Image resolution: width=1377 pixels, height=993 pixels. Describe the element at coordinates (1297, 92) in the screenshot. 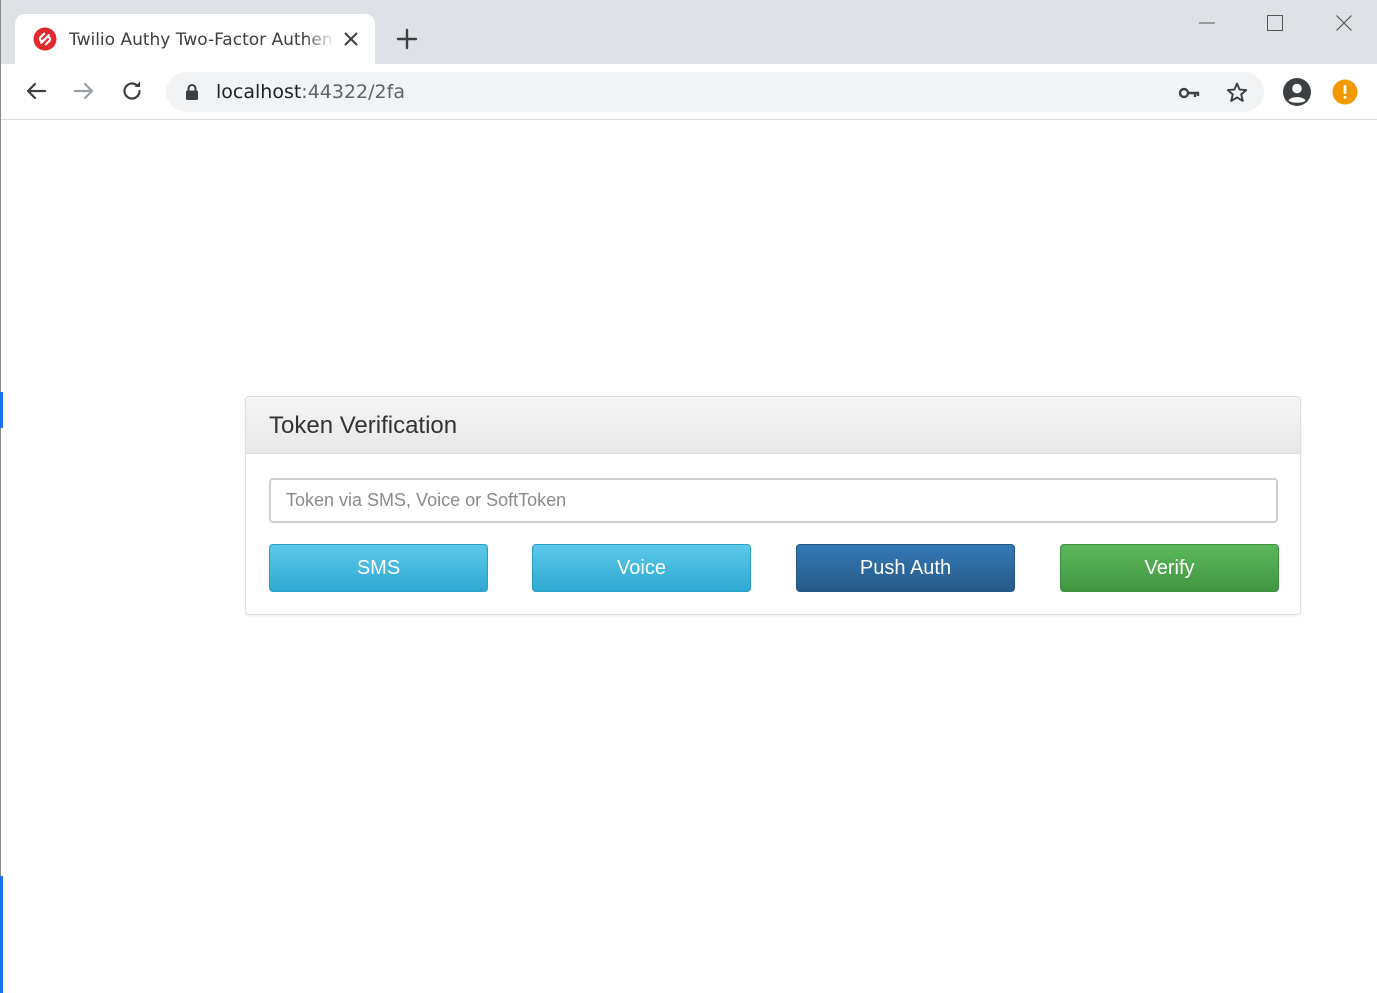

I see `account-circle-icon` at that location.